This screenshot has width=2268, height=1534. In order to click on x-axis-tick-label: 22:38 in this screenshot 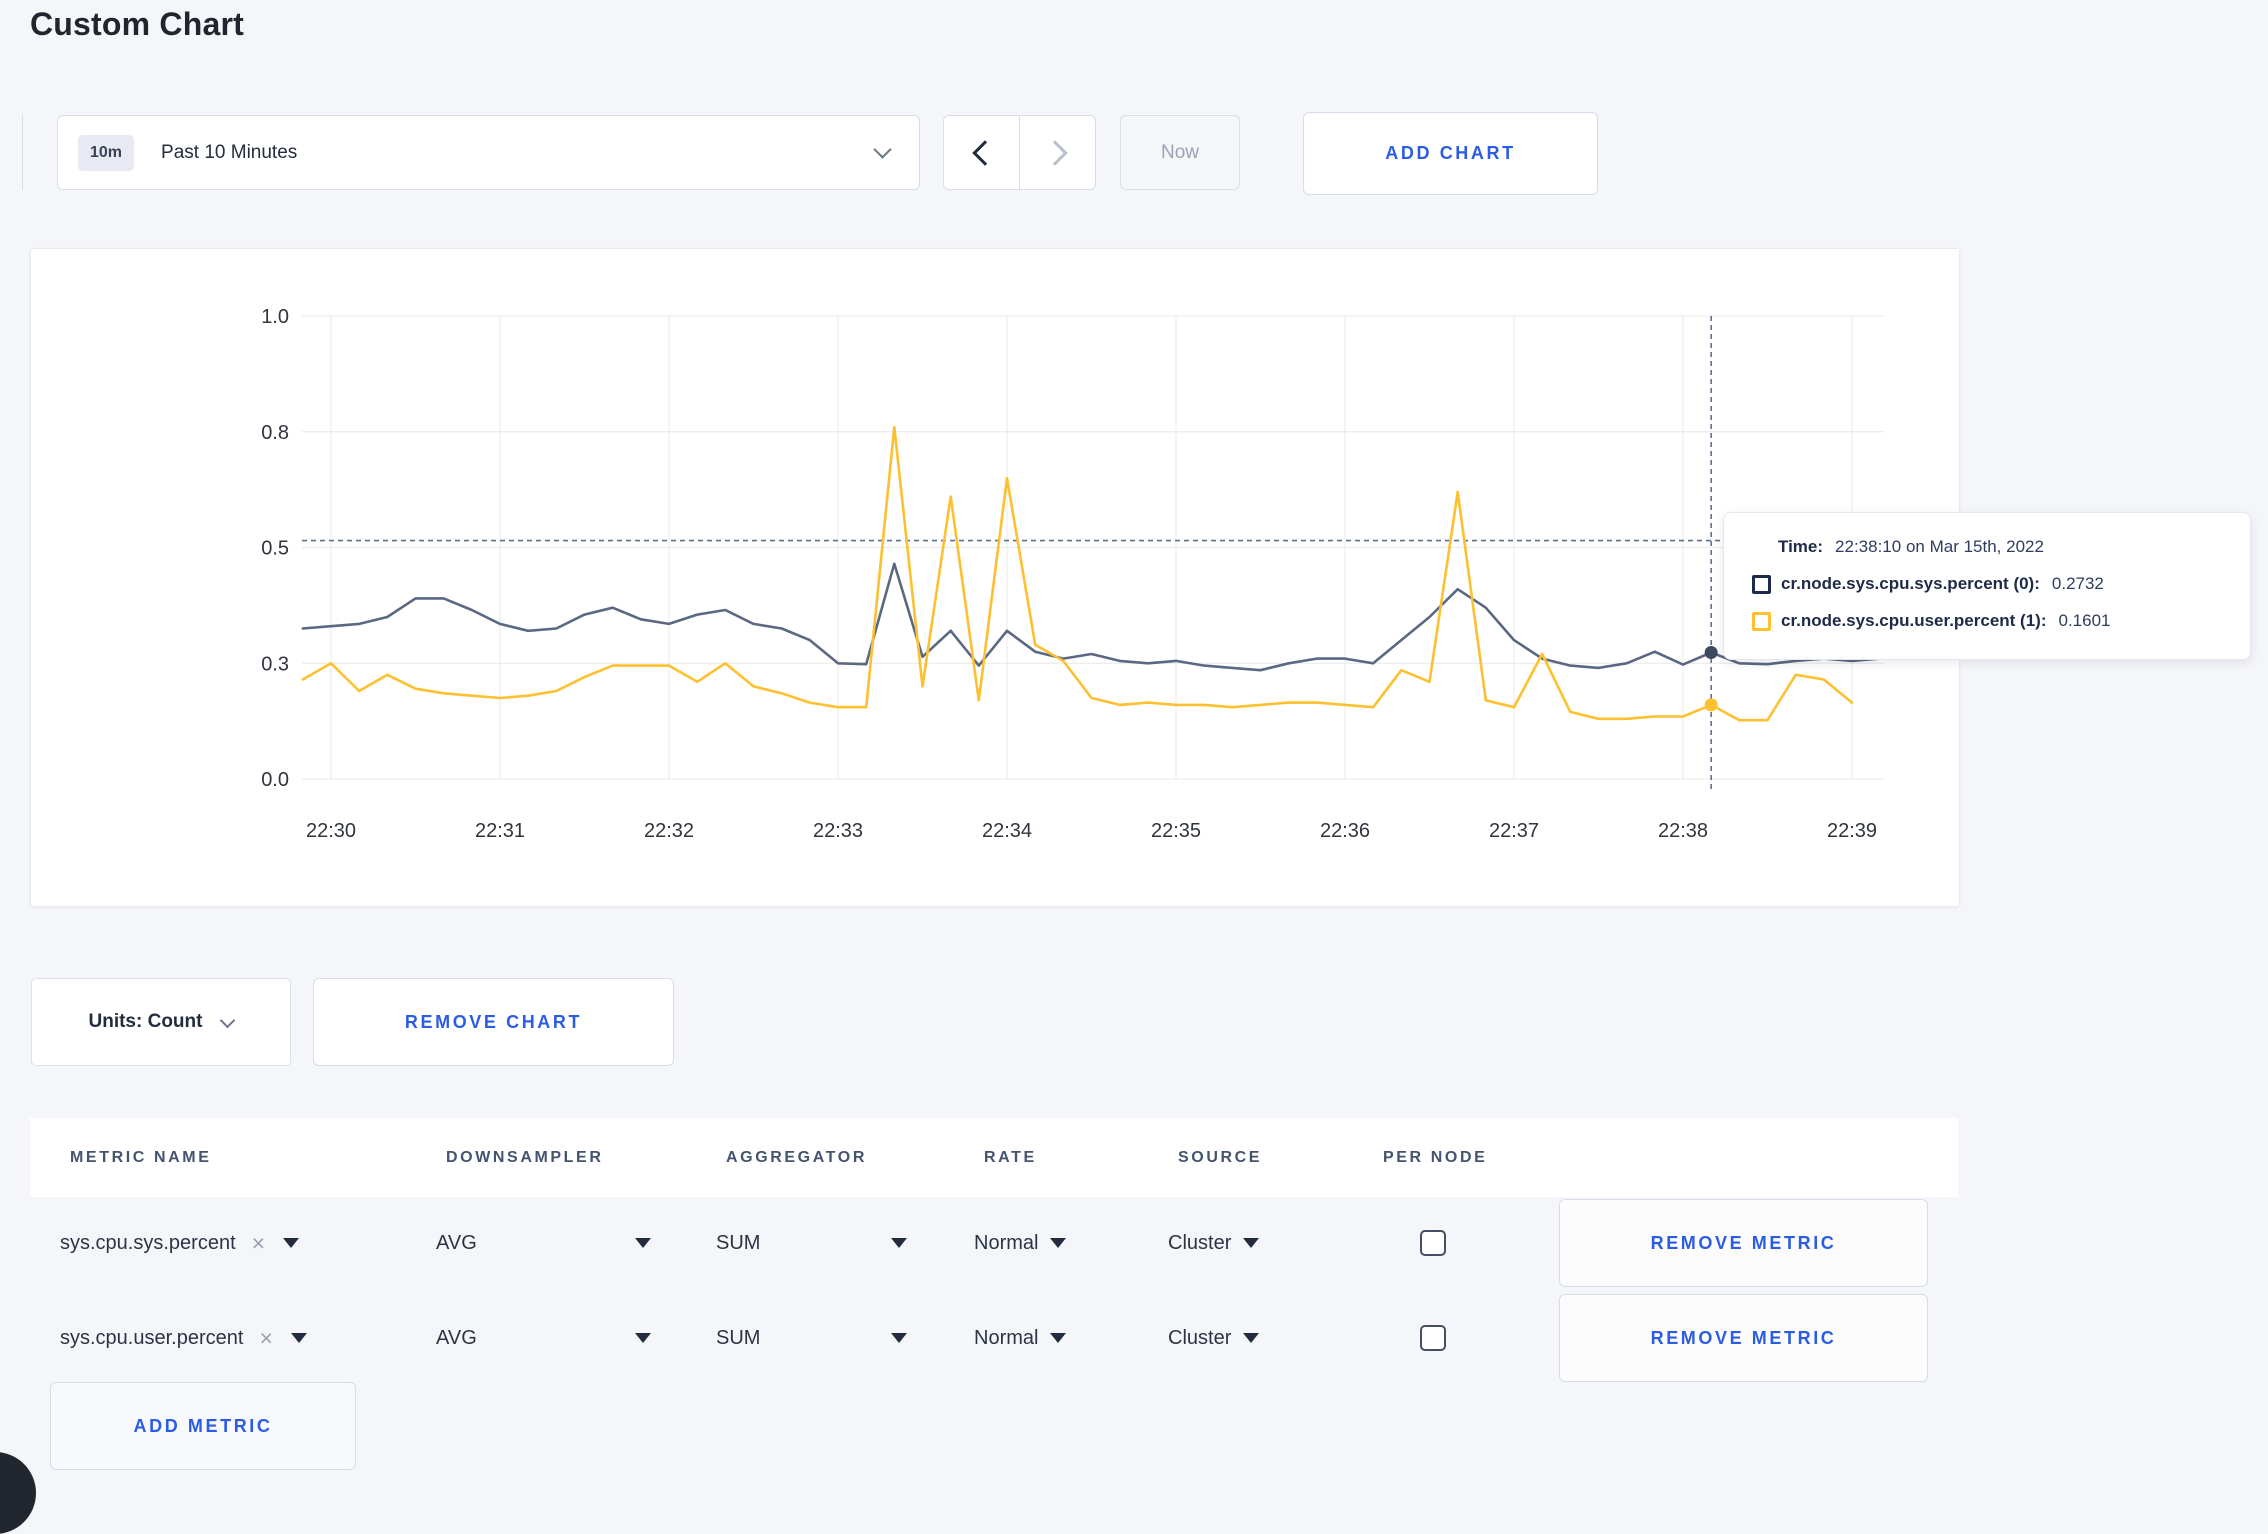, I will do `click(1683, 831)`.